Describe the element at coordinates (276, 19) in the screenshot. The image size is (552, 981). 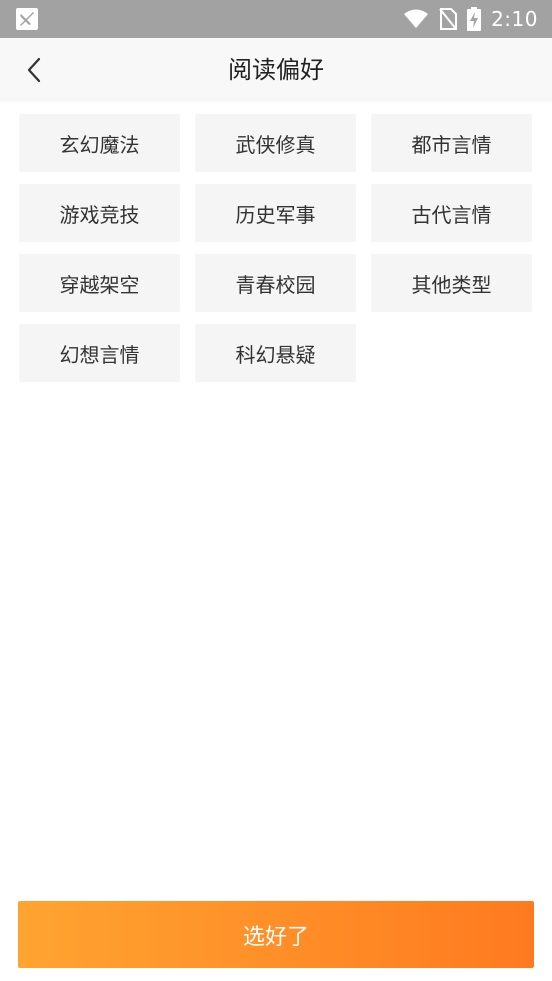
I see `status-bar: 2:10` at that location.